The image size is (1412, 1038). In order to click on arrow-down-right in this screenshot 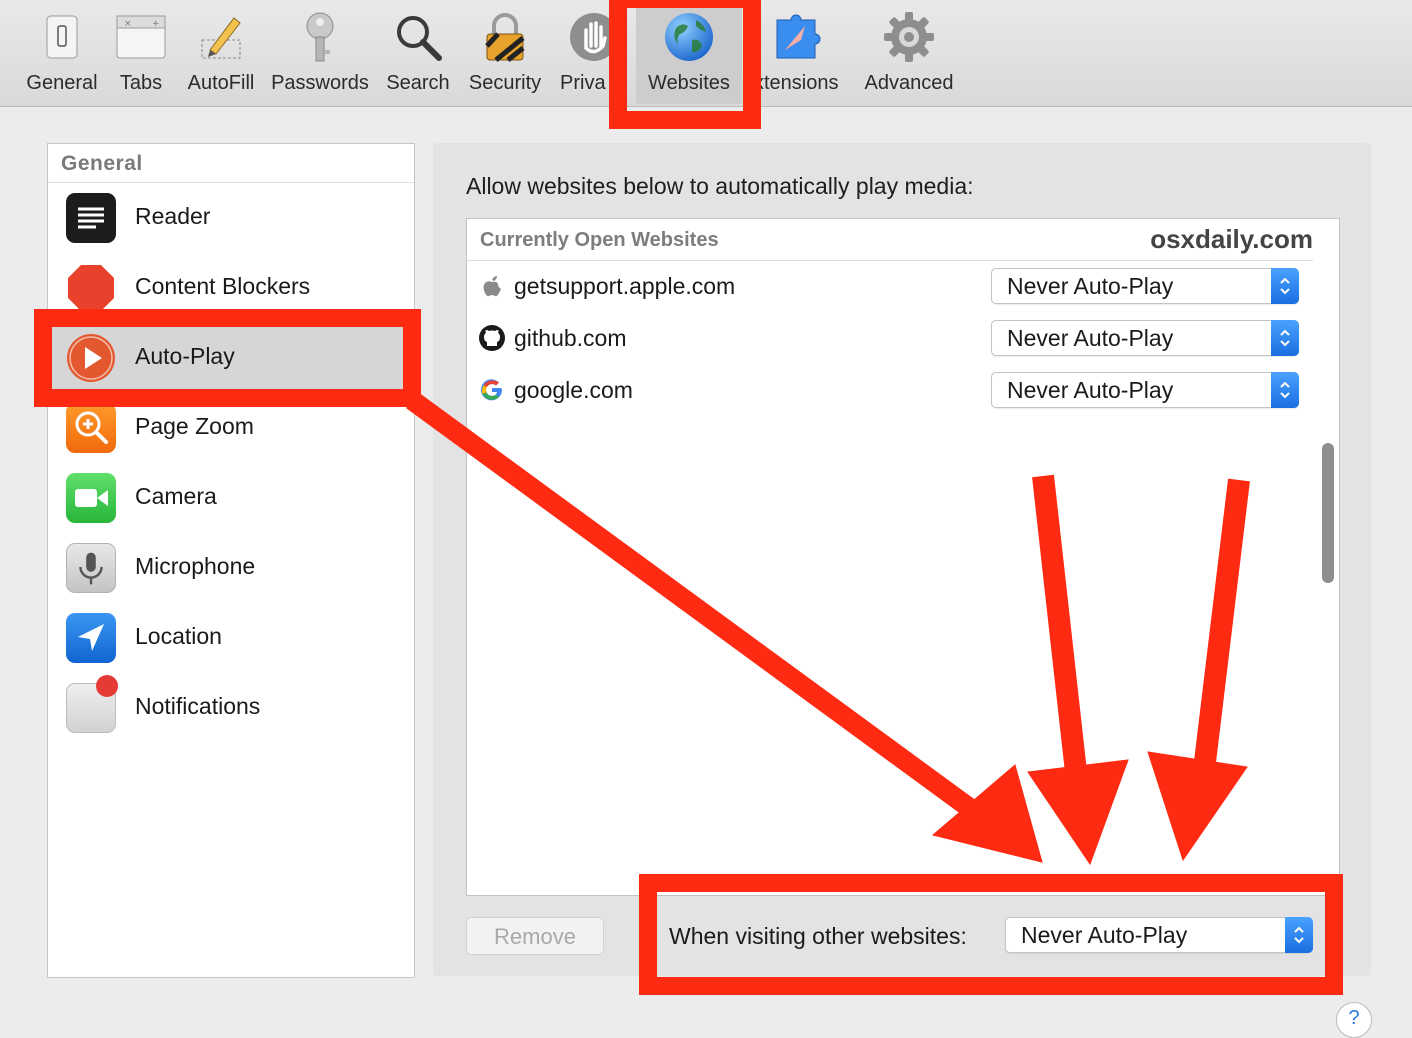, I will do `click(1220, 637)`.